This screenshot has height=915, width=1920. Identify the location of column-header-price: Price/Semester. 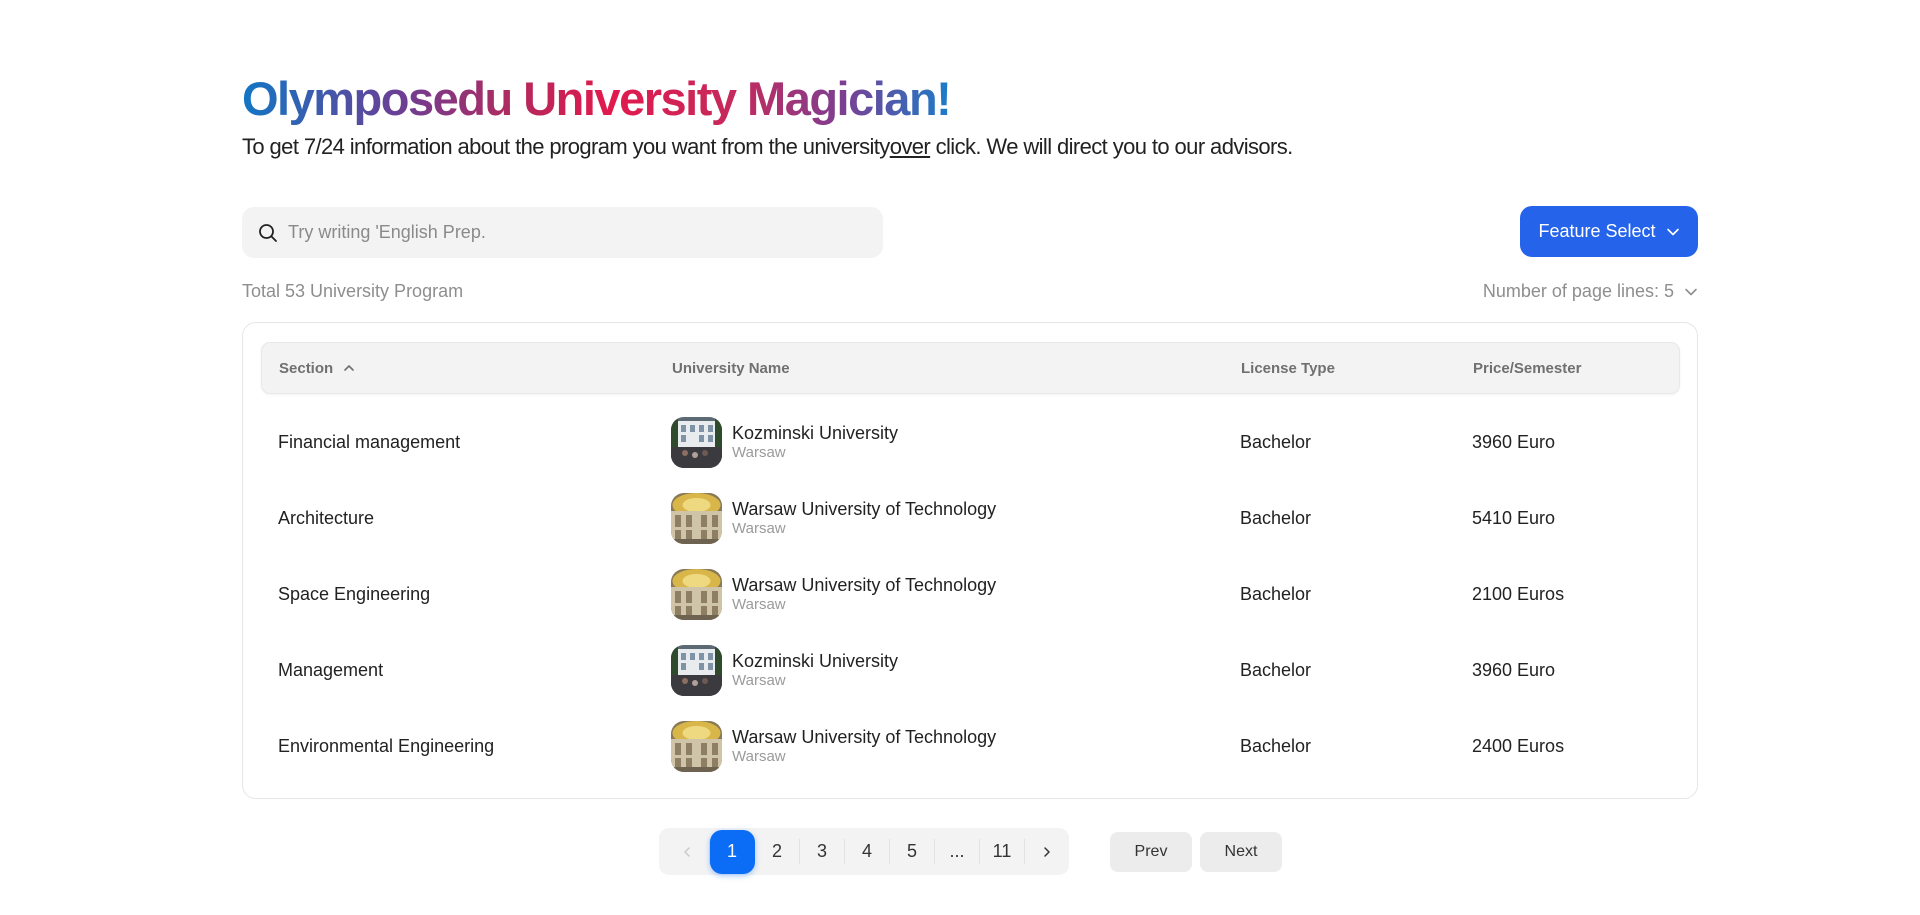
(1527, 368).